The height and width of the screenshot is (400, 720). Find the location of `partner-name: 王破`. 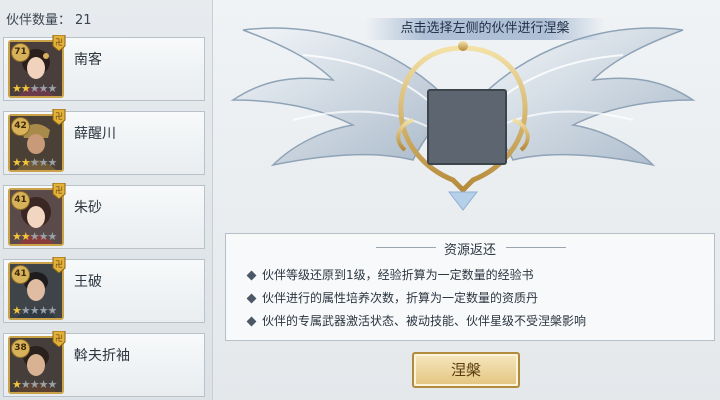

partner-name: 王破 is located at coordinates (88, 282).